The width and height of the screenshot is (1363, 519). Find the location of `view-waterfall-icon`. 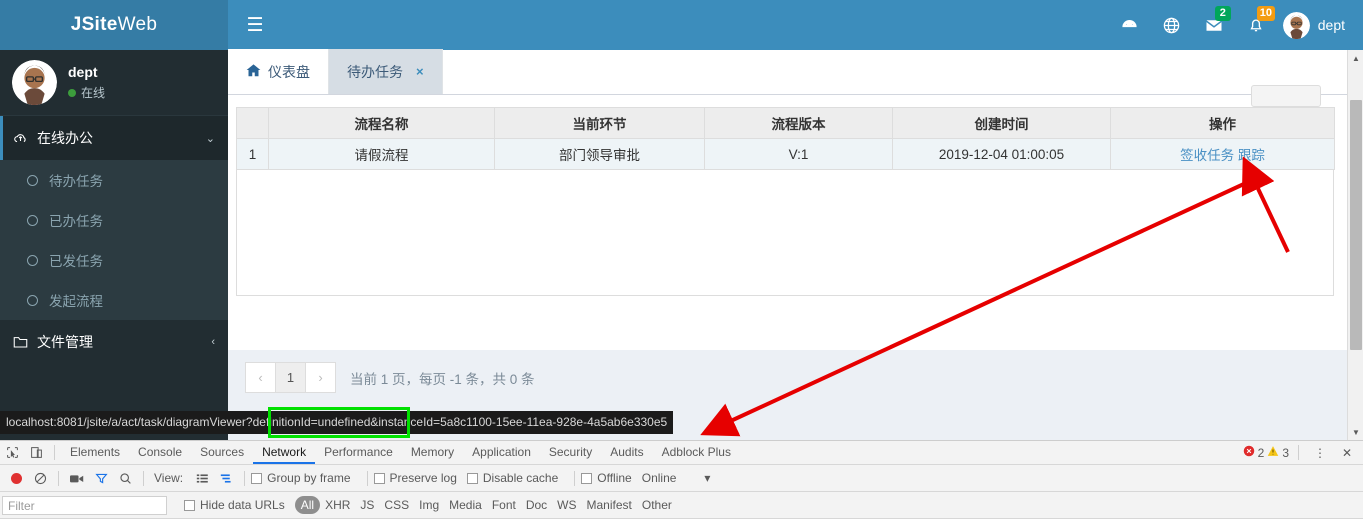

view-waterfall-icon is located at coordinates (226, 478).